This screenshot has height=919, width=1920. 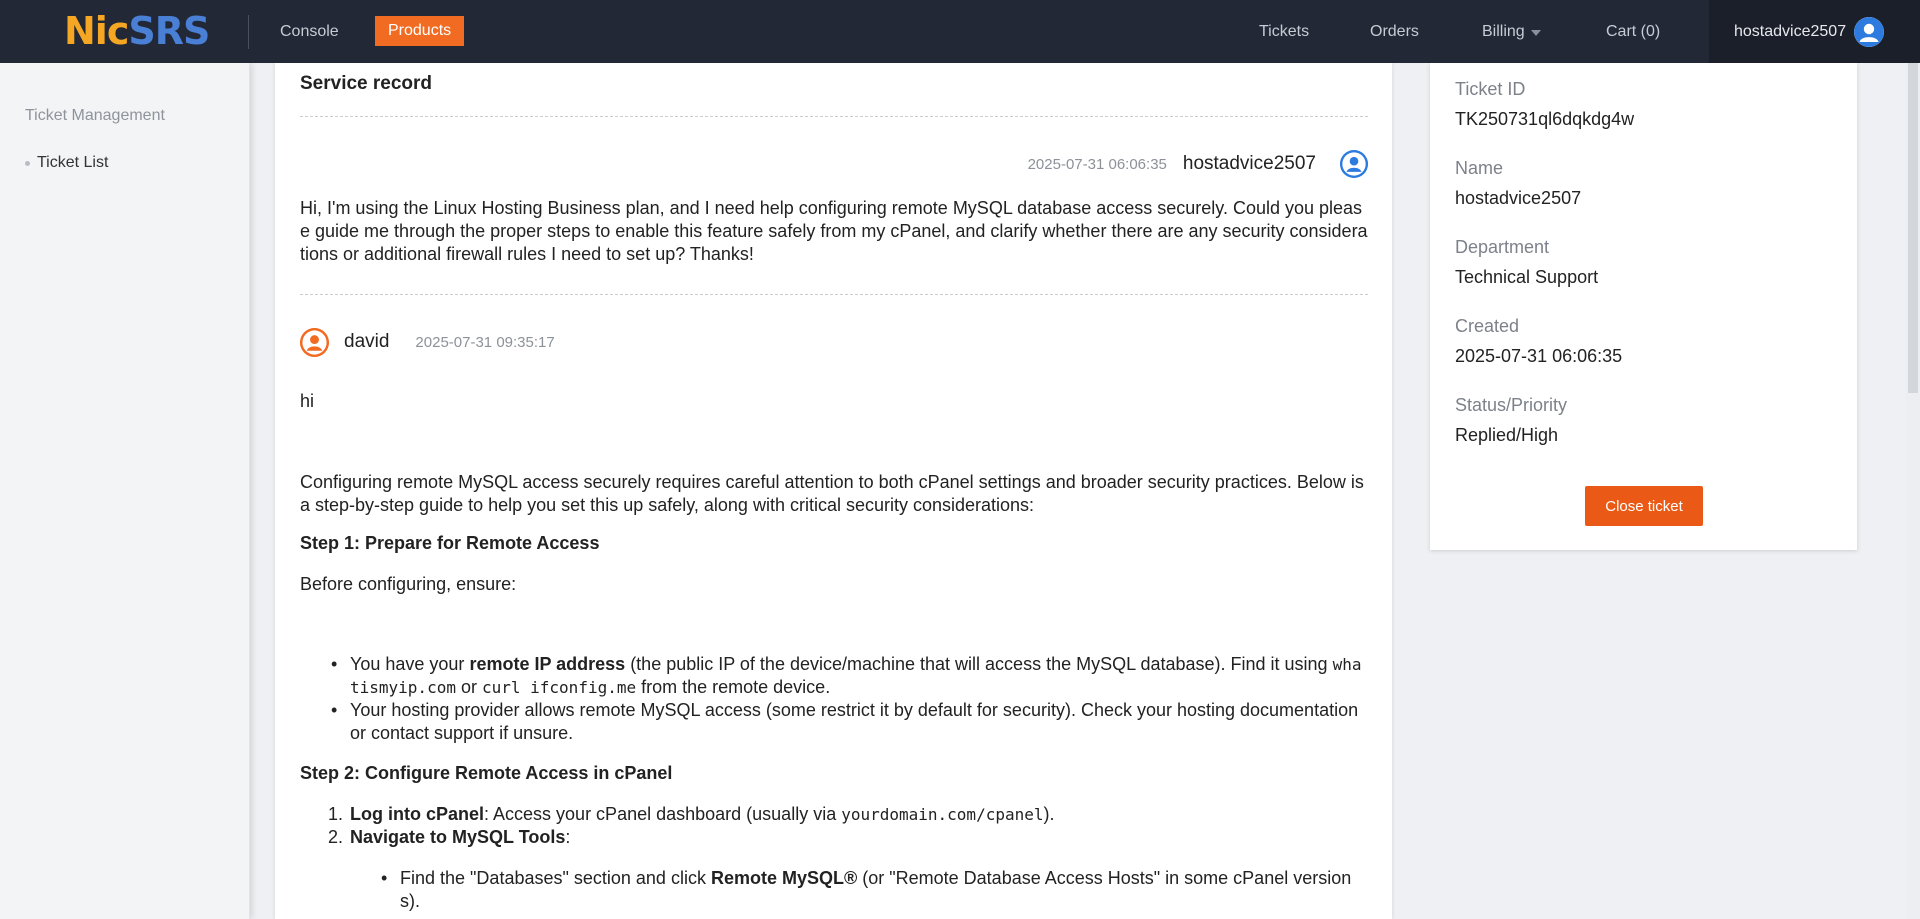 I want to click on reply-header: david 2025-07-31 09:35:17, so click(x=427, y=342).